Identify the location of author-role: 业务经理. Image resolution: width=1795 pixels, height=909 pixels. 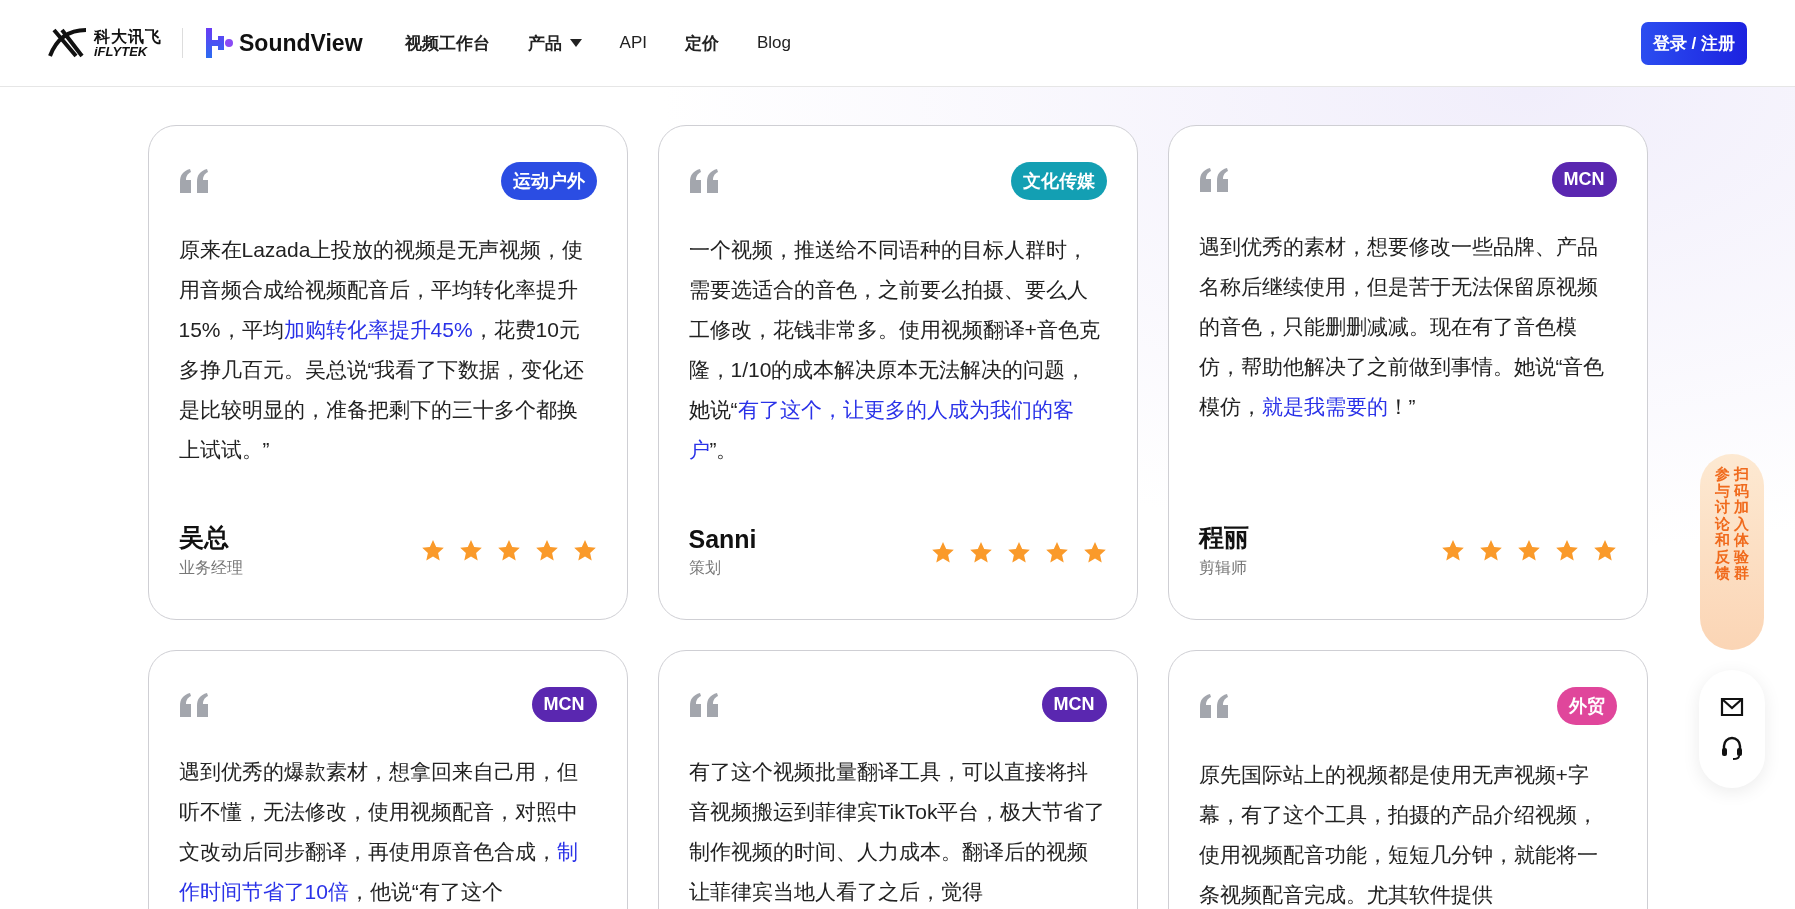
(210, 568).